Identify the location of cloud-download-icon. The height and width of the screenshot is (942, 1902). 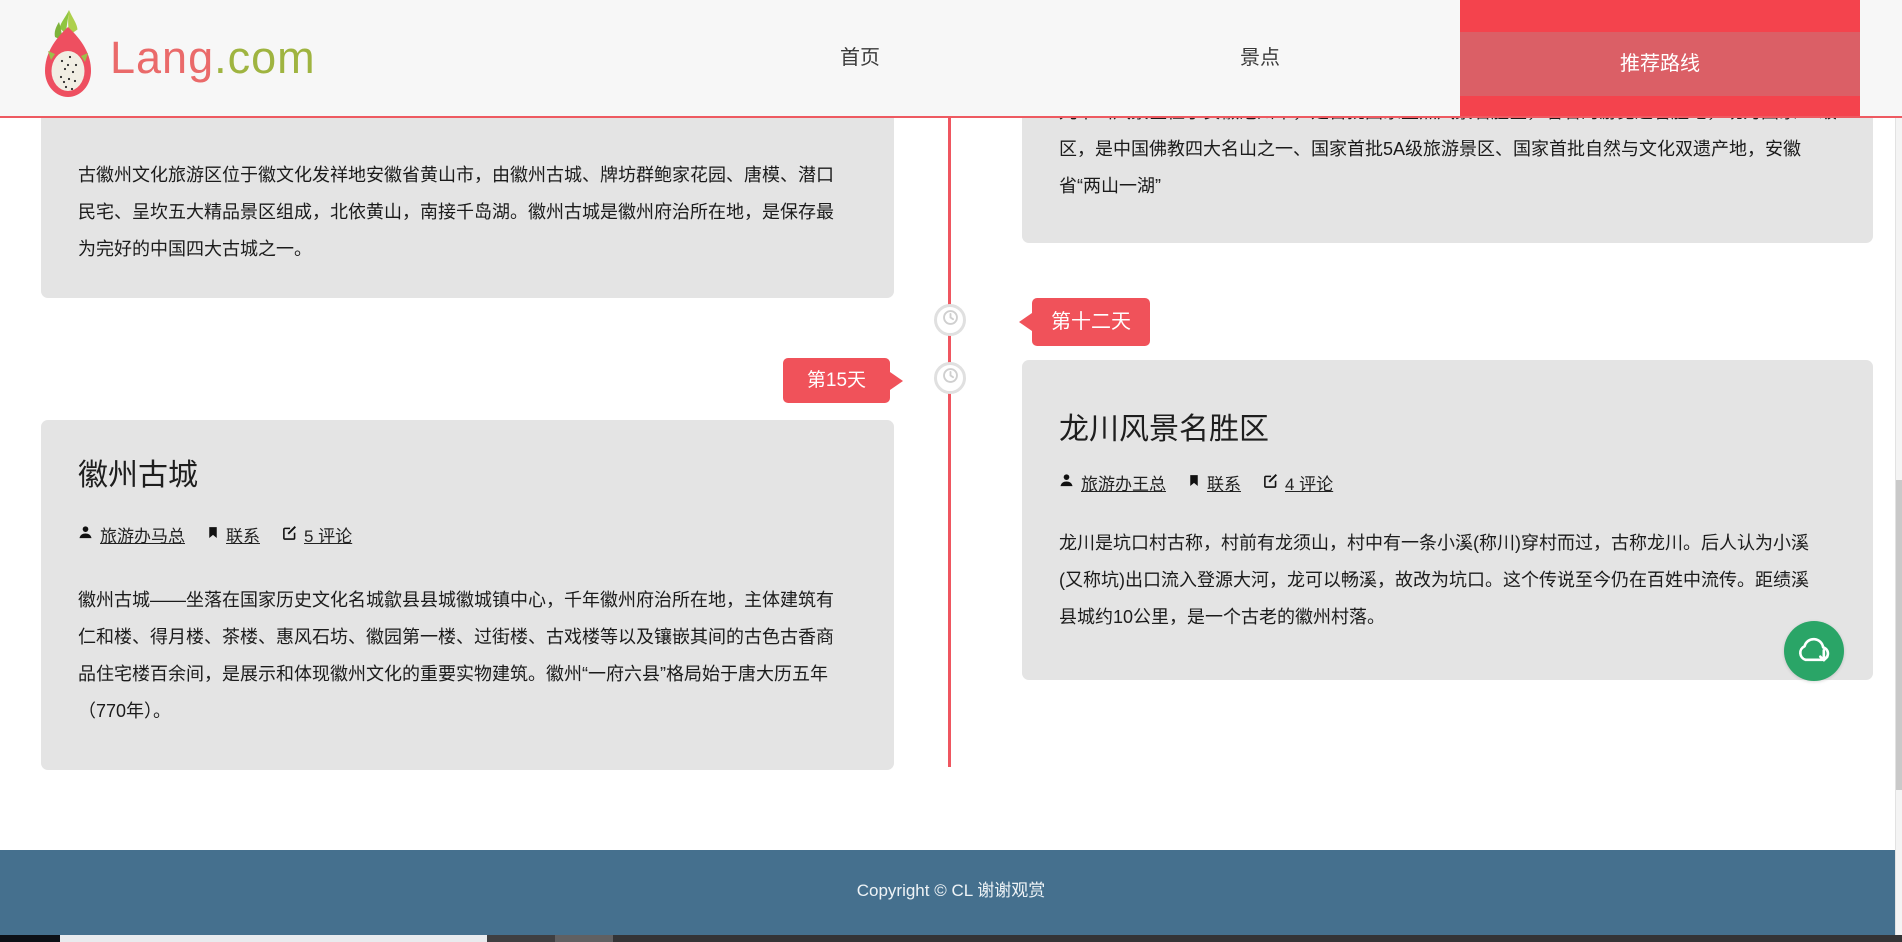
(1814, 651).